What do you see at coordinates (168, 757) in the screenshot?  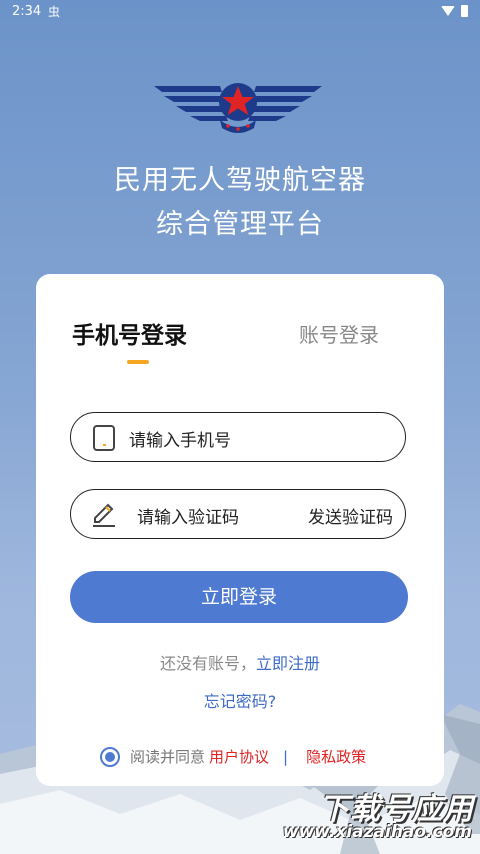 I see `agreement-prefix: 阅读并同意` at bounding box center [168, 757].